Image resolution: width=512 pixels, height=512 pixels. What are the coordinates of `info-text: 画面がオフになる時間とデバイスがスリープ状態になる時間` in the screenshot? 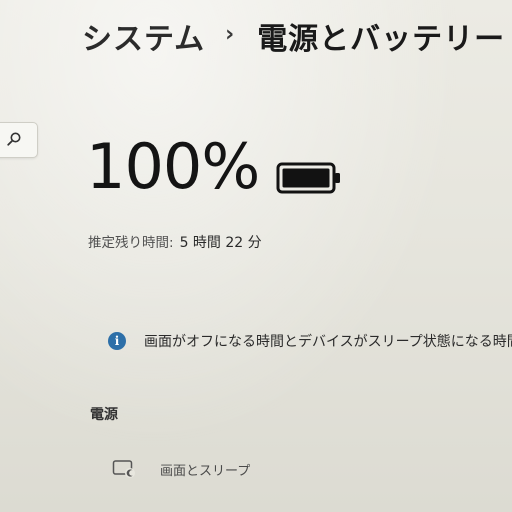 It's located at (328, 342).